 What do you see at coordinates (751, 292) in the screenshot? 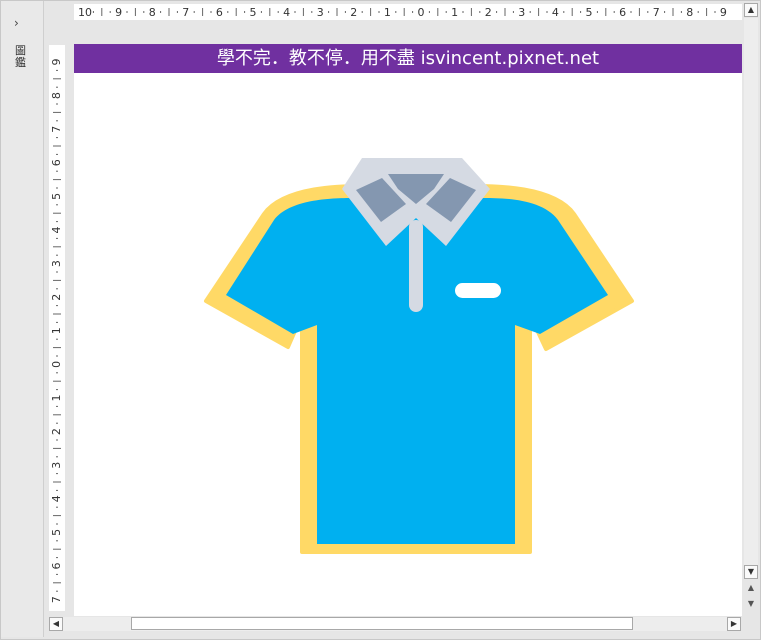
I see `vertical-scrollbar` at bounding box center [751, 292].